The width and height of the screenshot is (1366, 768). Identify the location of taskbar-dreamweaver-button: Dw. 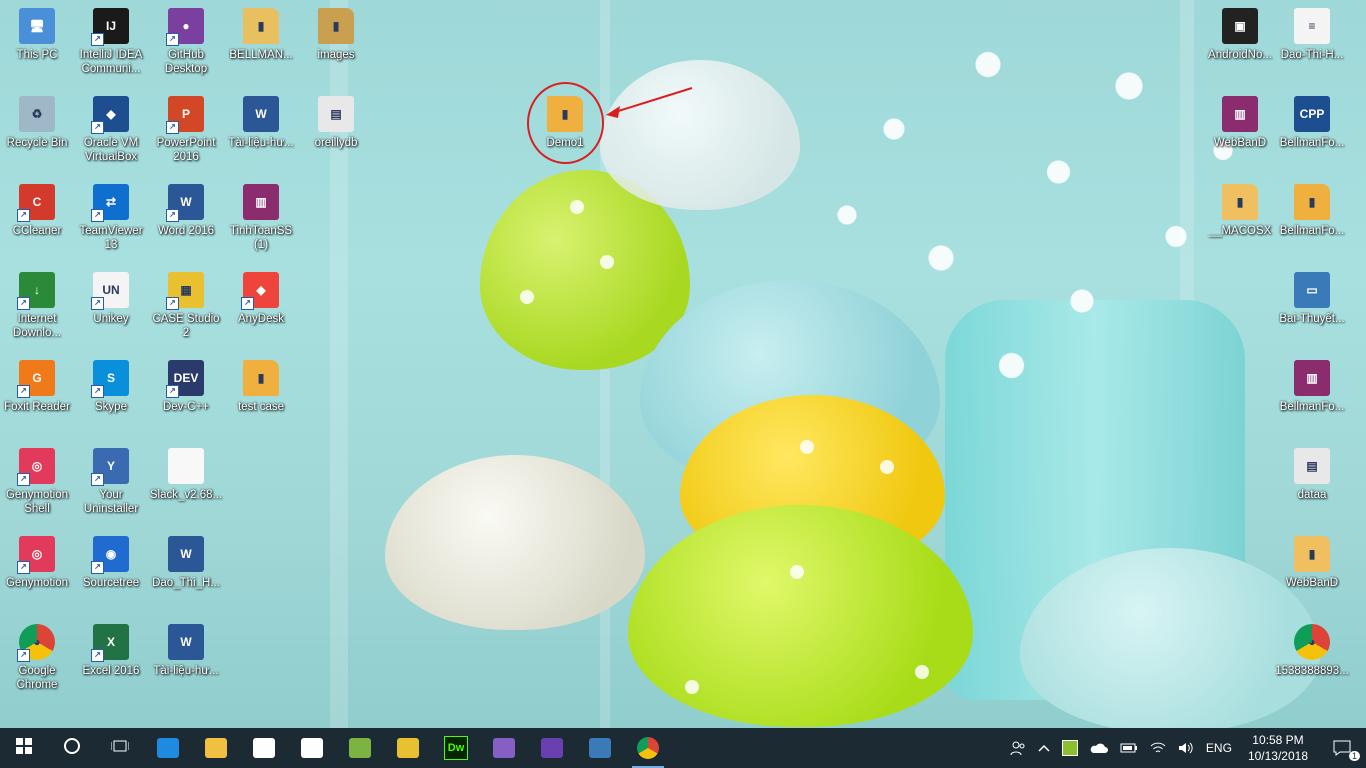
(456, 748).